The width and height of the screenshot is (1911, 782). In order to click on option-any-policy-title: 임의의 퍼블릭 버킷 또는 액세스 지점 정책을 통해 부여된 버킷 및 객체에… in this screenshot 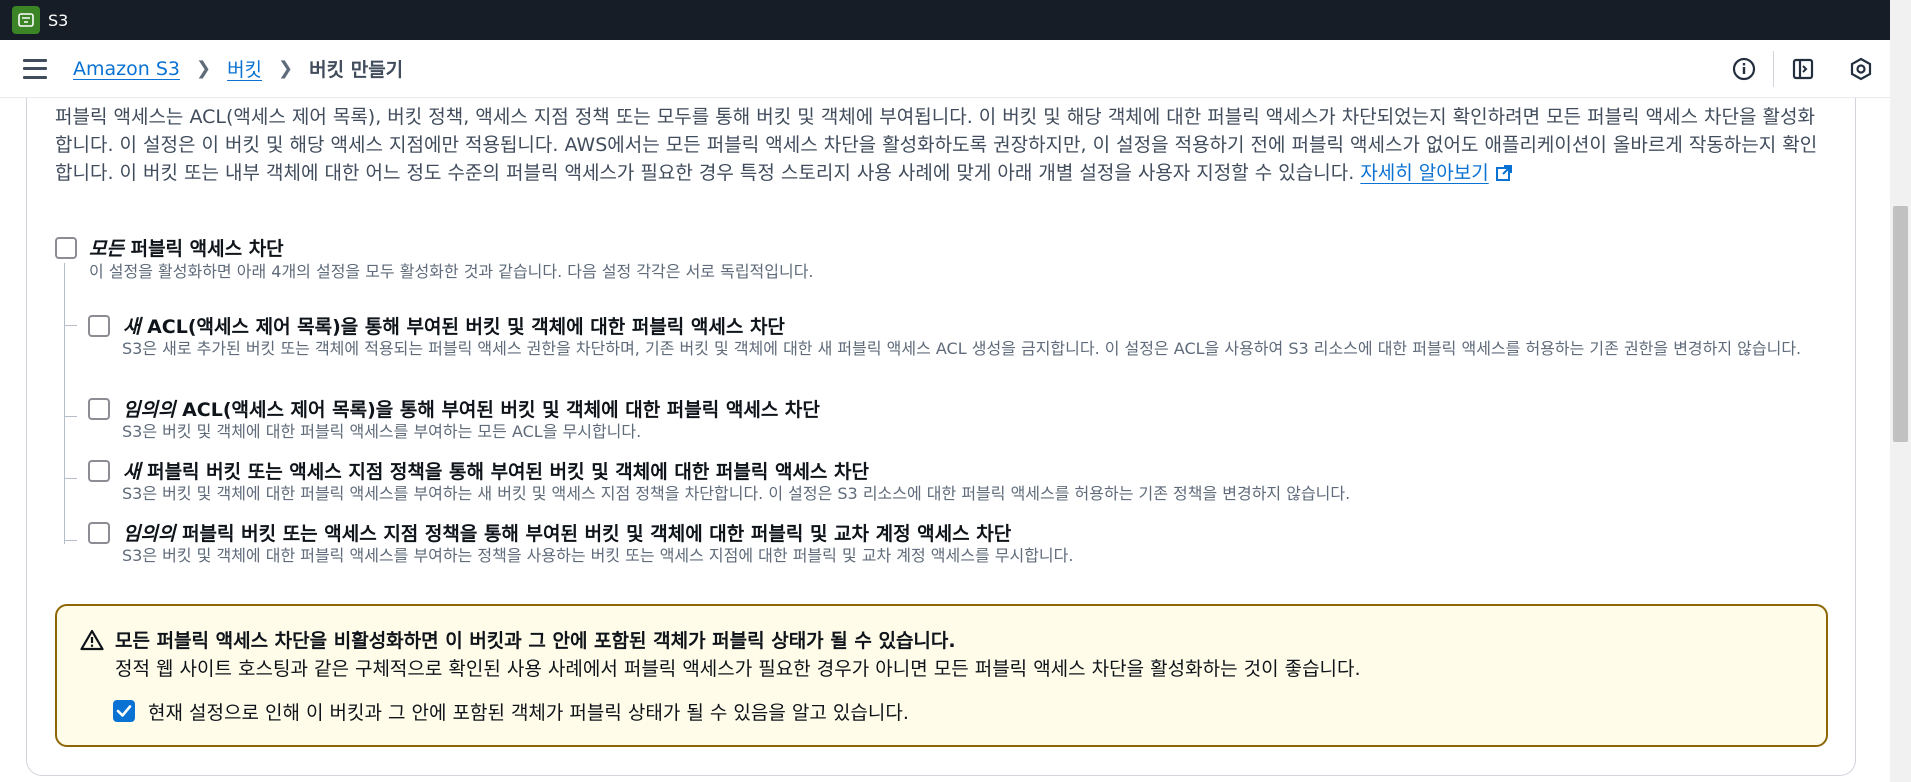, I will do `click(567, 534)`.